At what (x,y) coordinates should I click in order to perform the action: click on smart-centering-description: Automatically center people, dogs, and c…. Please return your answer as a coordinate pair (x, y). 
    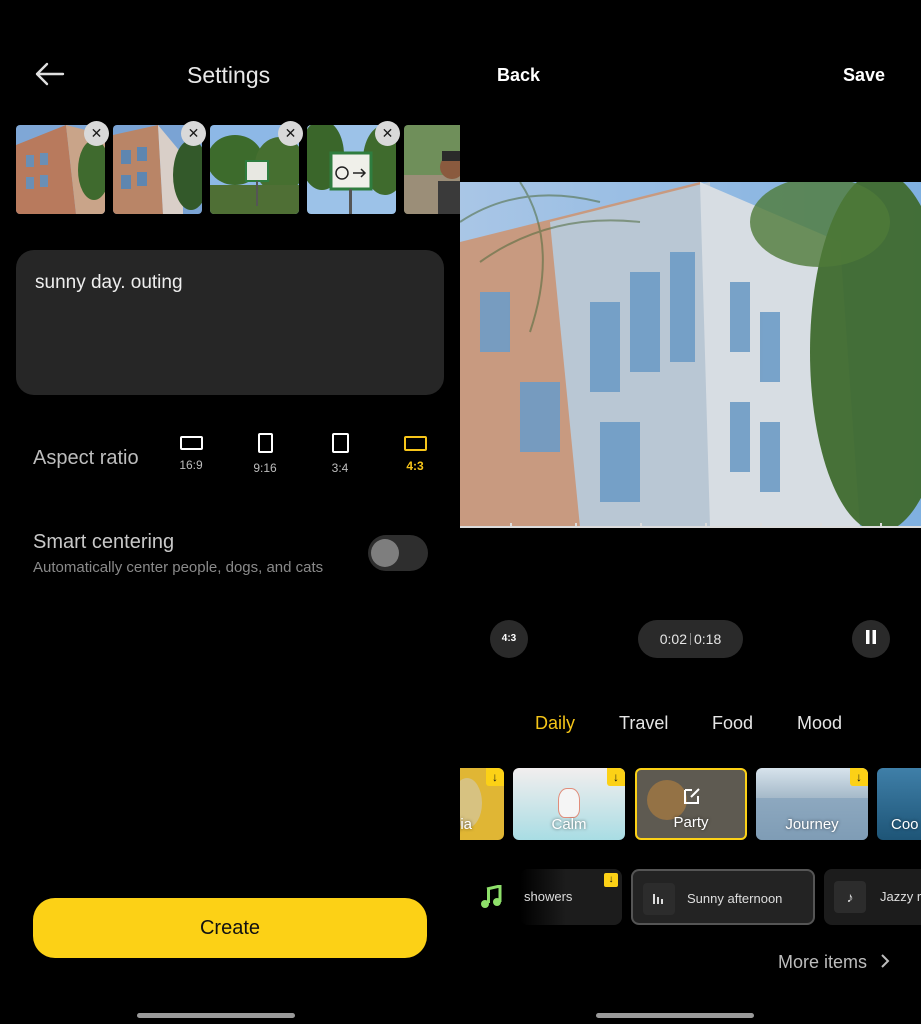
    Looking at the image, I should click on (178, 567).